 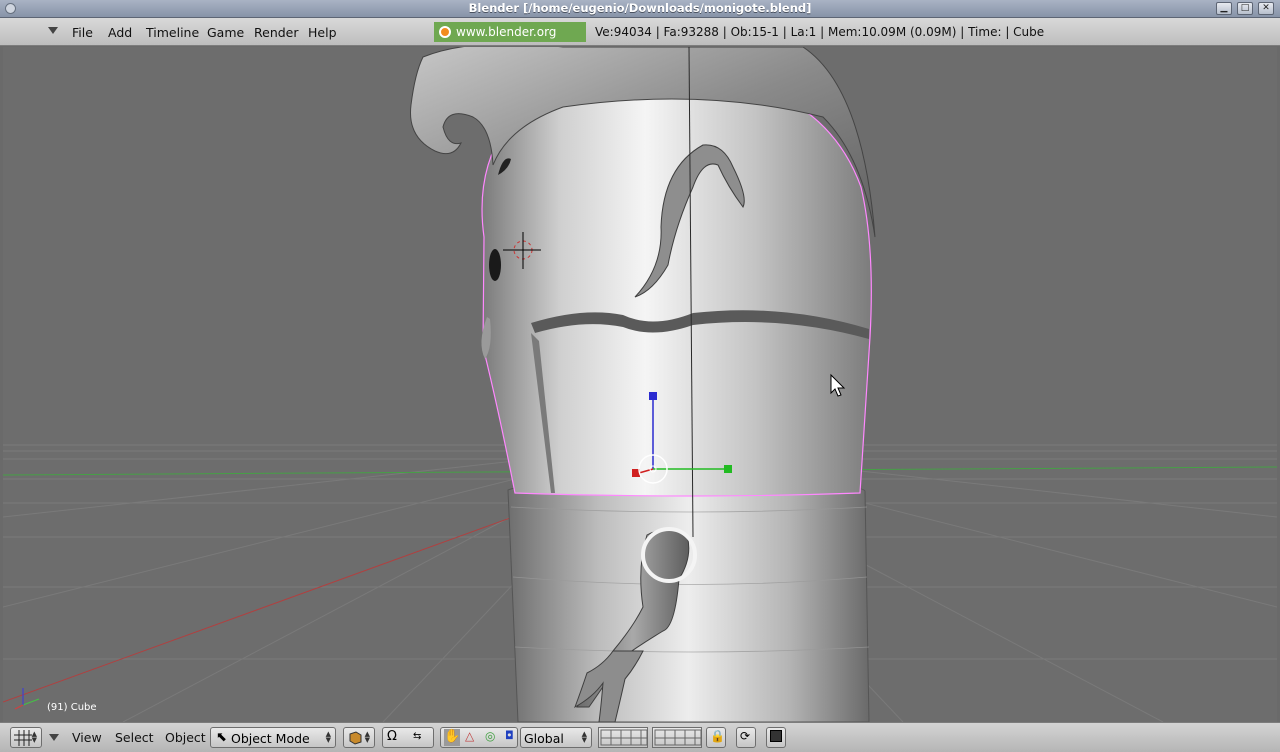 What do you see at coordinates (495, 265) in the screenshot?
I see `eye-mesh` at bounding box center [495, 265].